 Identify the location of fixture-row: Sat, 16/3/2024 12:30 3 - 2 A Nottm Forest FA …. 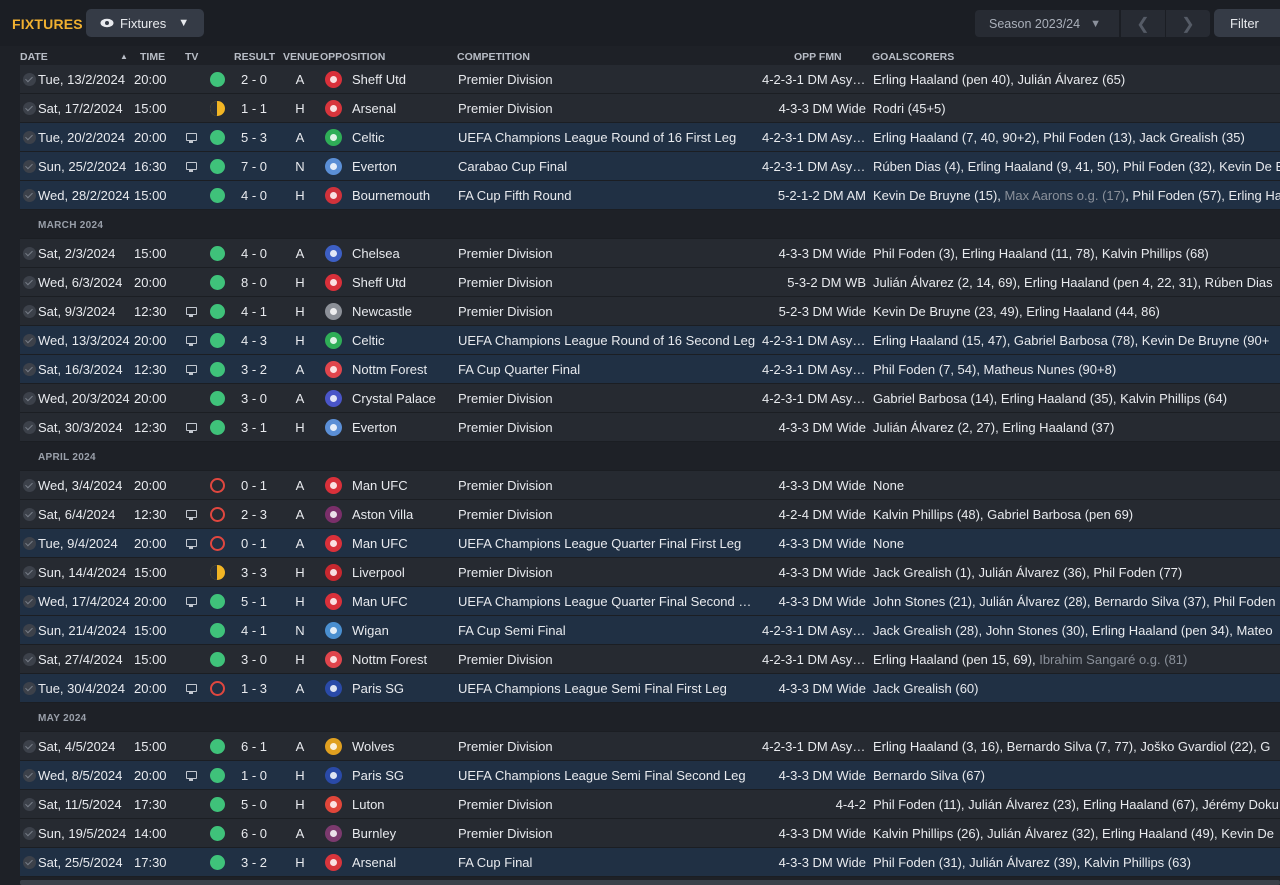
(650, 369).